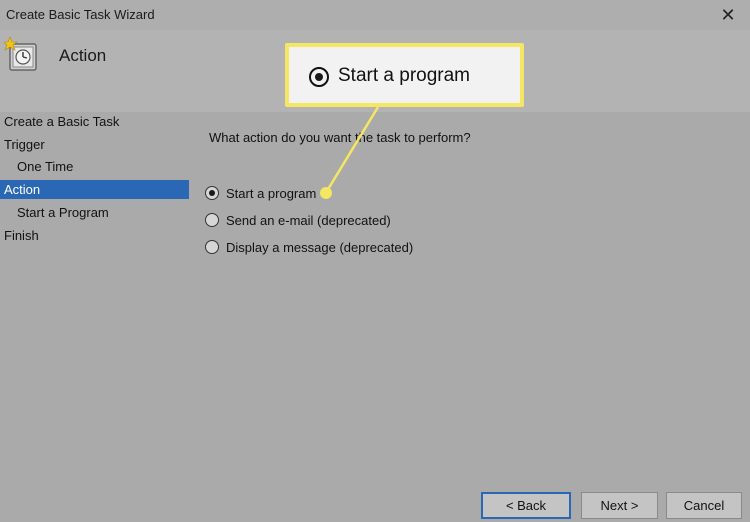 The height and width of the screenshot is (522, 750). What do you see at coordinates (94, 189) in the screenshot?
I see `sidebar-item-action: Action` at bounding box center [94, 189].